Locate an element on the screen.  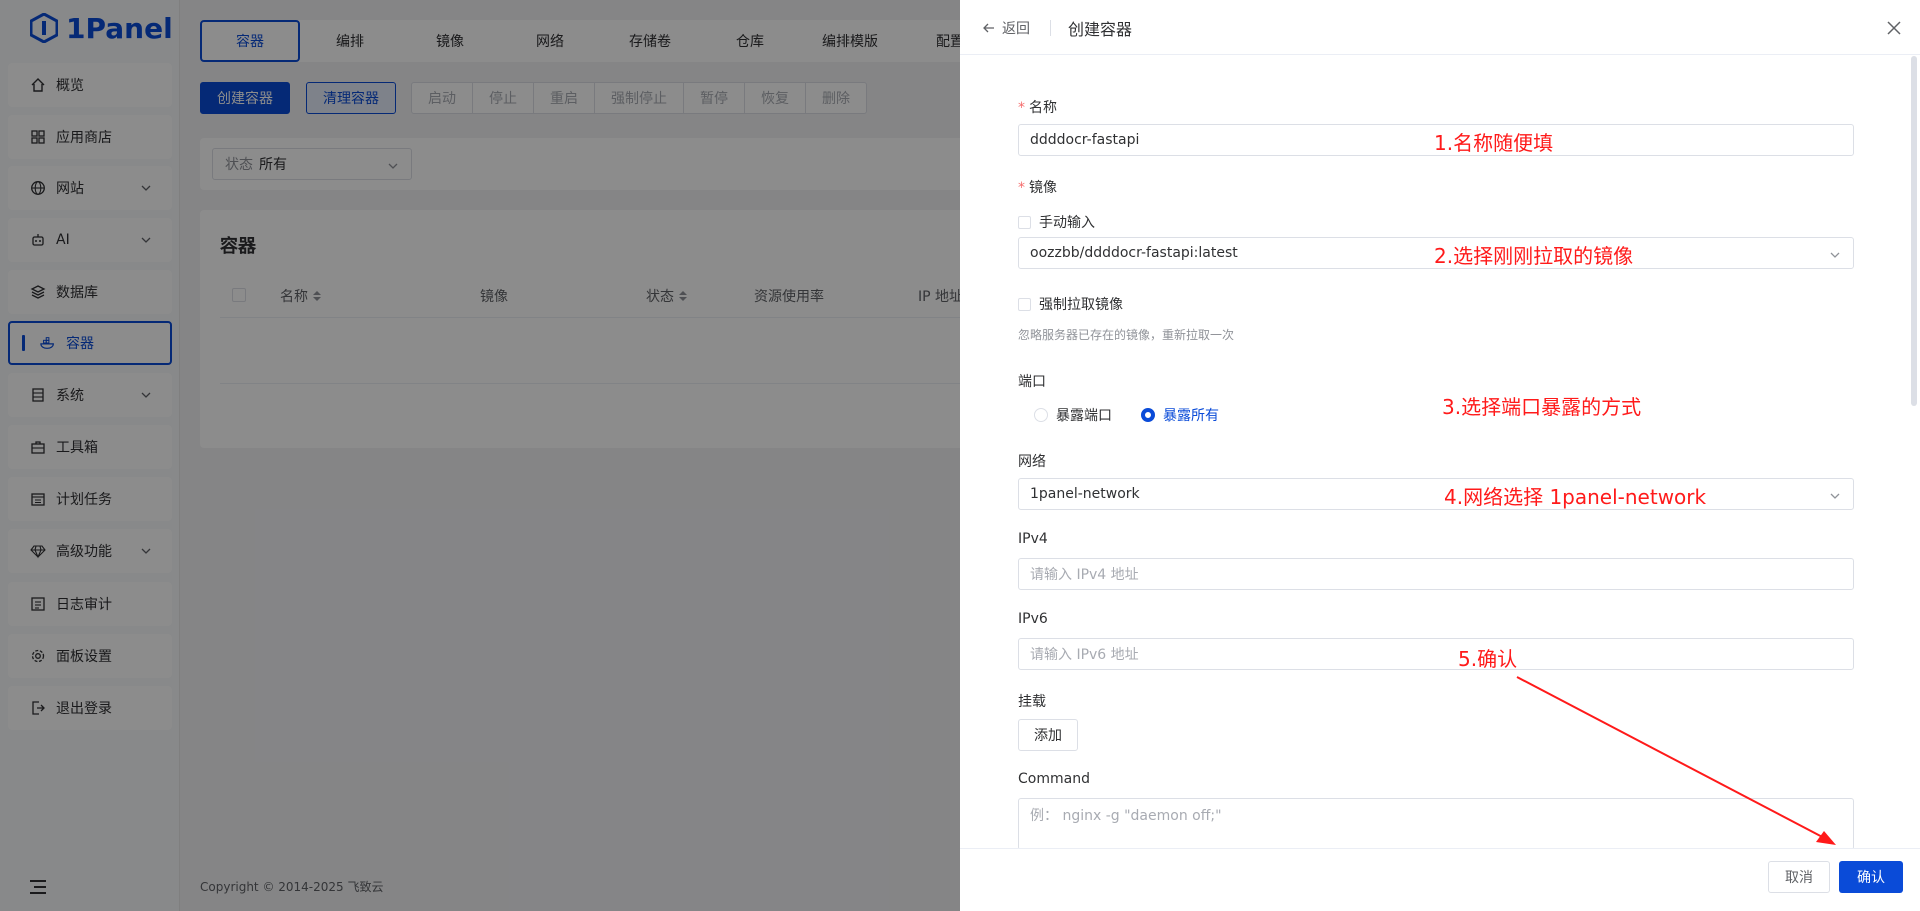
cancel-button: 取消 is located at coordinates (1799, 877).